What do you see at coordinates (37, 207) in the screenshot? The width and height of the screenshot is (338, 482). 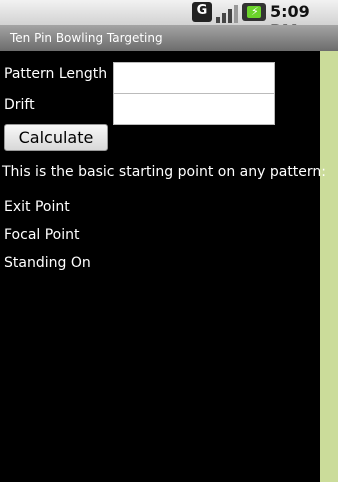 I see `exit-point-label: Exit Point` at bounding box center [37, 207].